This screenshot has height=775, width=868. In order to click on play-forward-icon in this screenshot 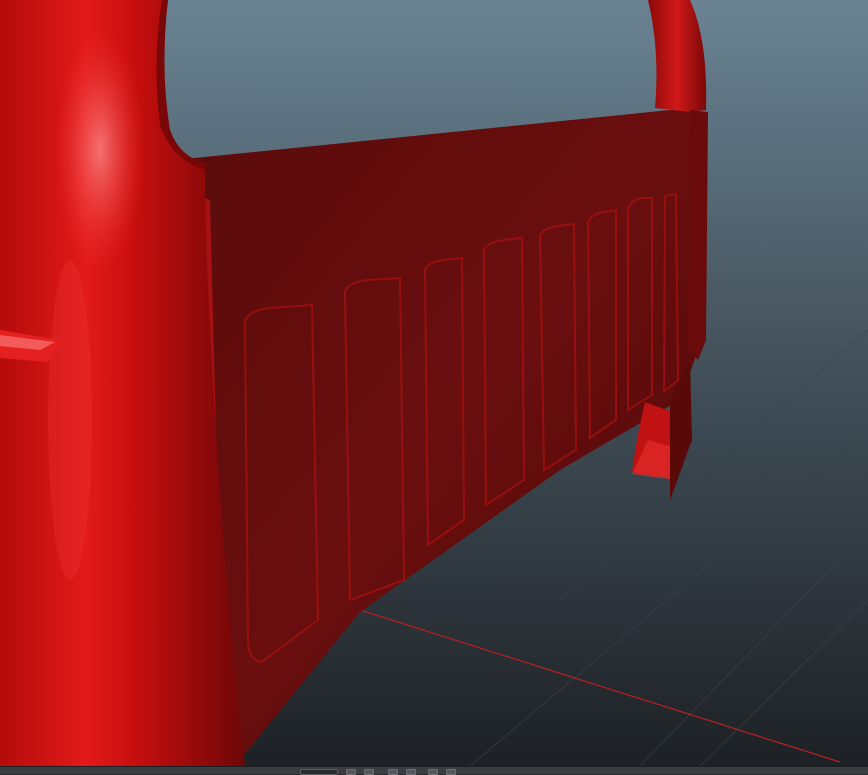, I will do `click(411, 772)`.